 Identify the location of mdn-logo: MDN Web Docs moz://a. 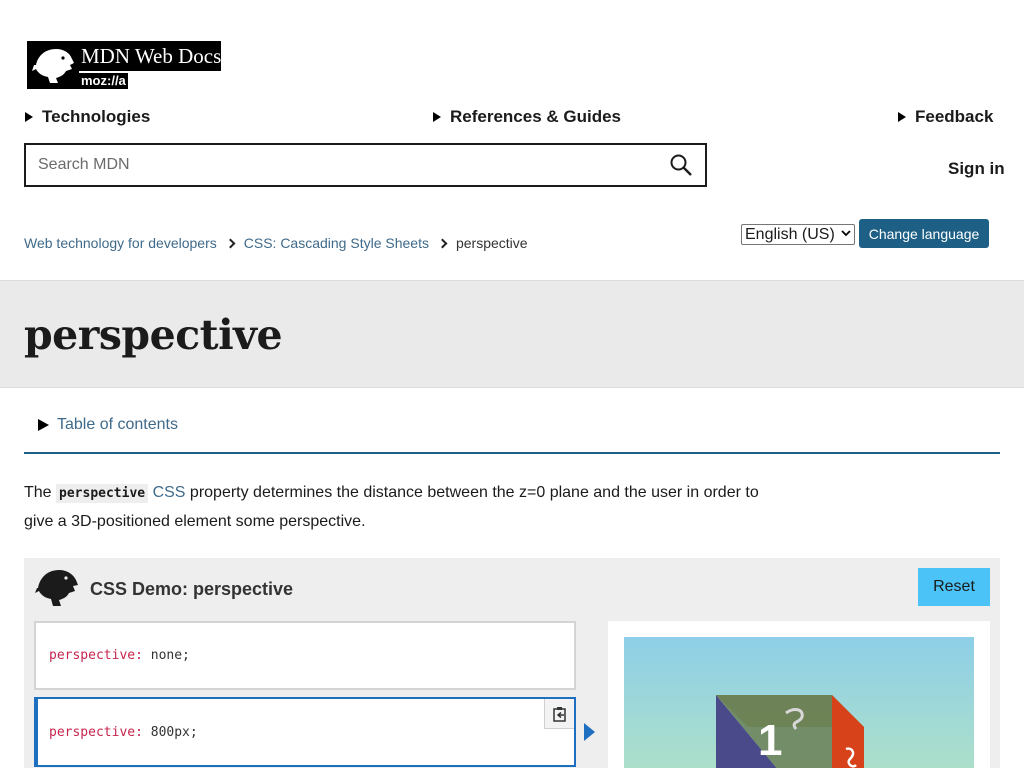
(124, 65).